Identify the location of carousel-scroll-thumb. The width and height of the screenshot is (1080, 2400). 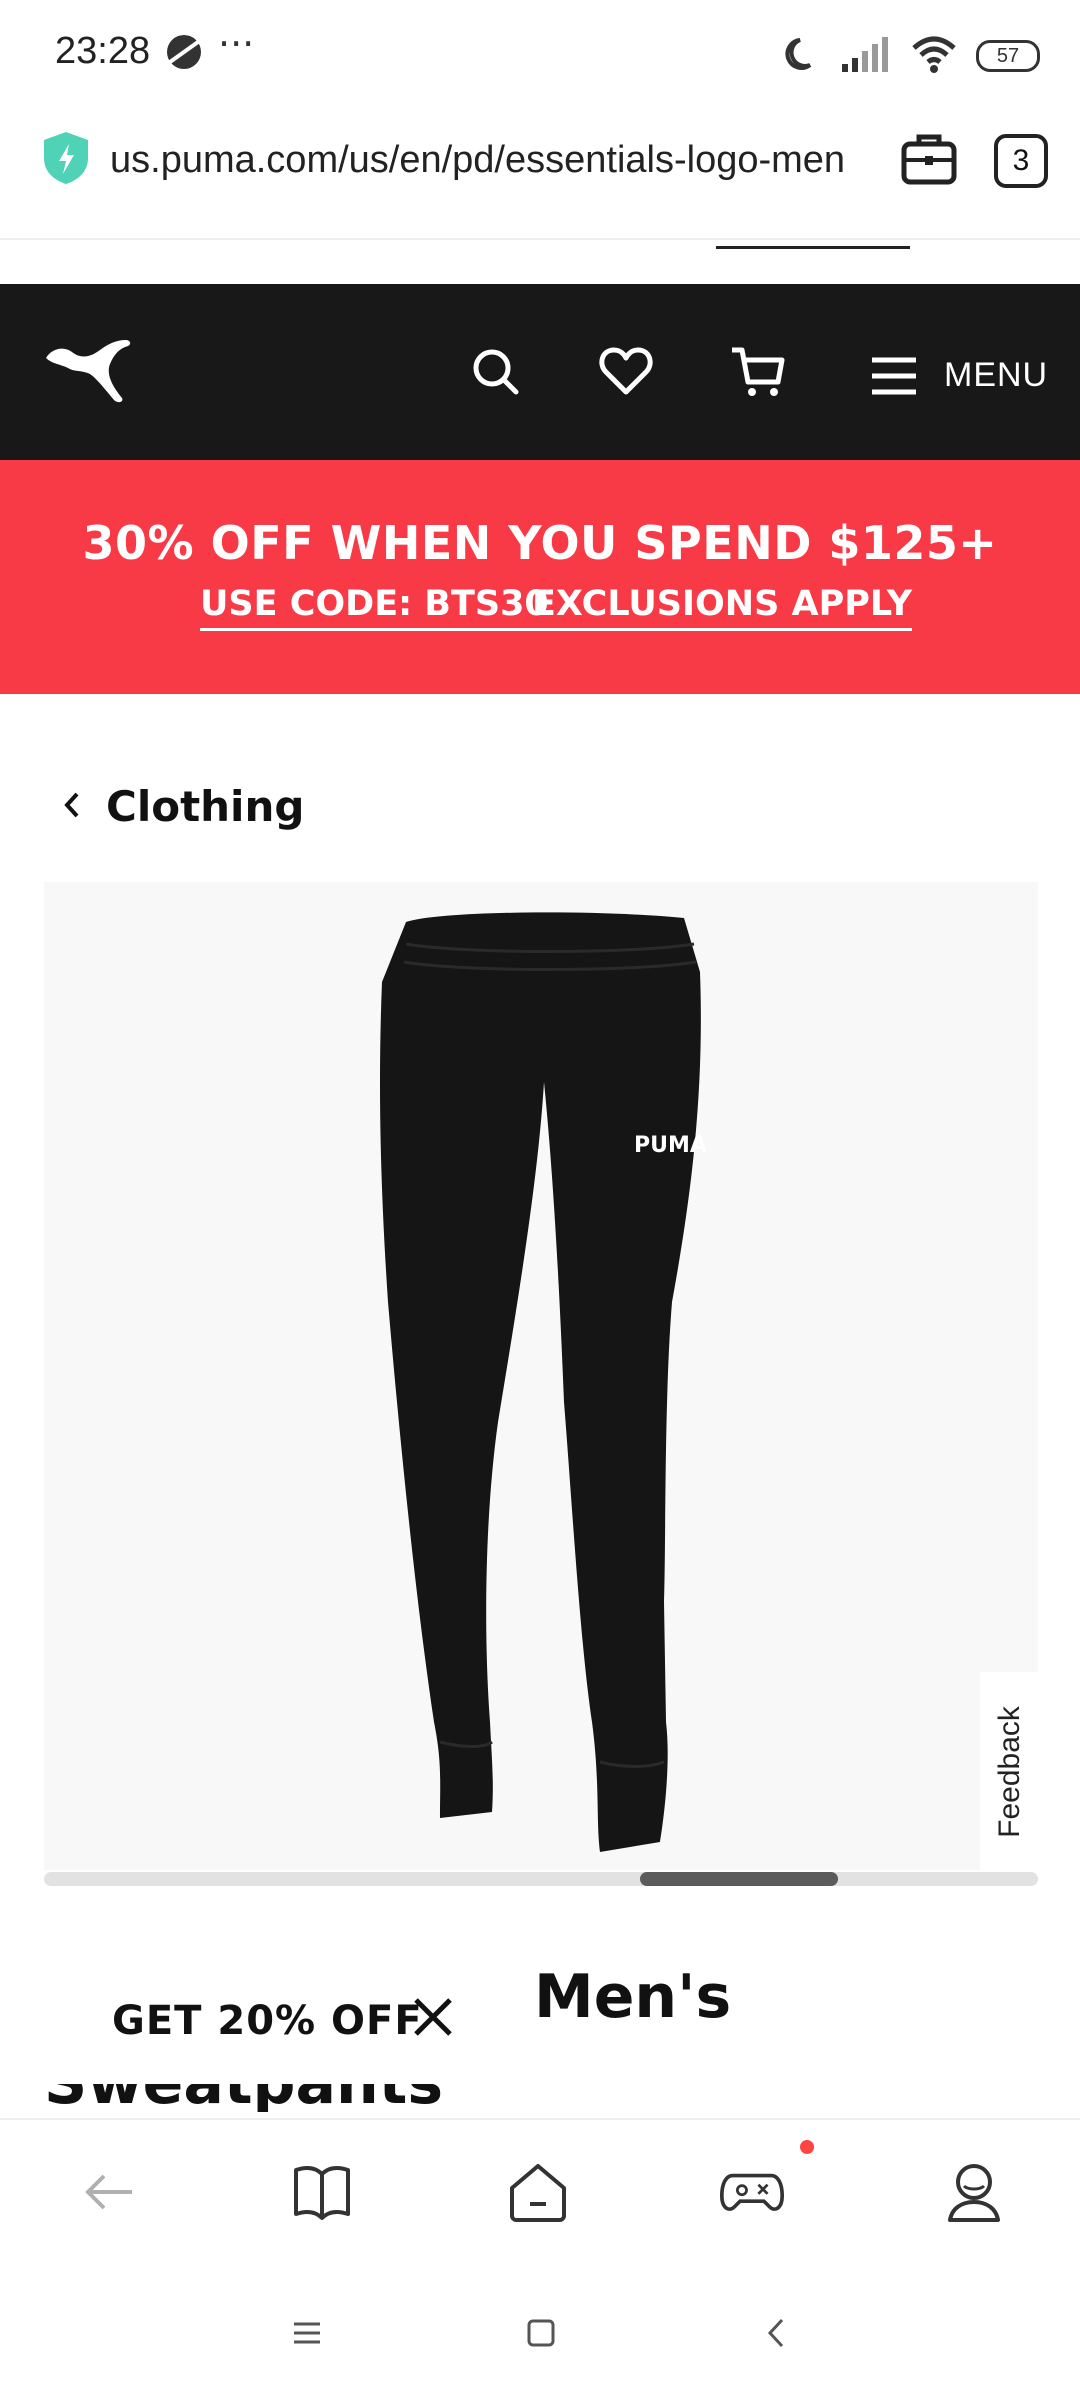
(739, 1879).